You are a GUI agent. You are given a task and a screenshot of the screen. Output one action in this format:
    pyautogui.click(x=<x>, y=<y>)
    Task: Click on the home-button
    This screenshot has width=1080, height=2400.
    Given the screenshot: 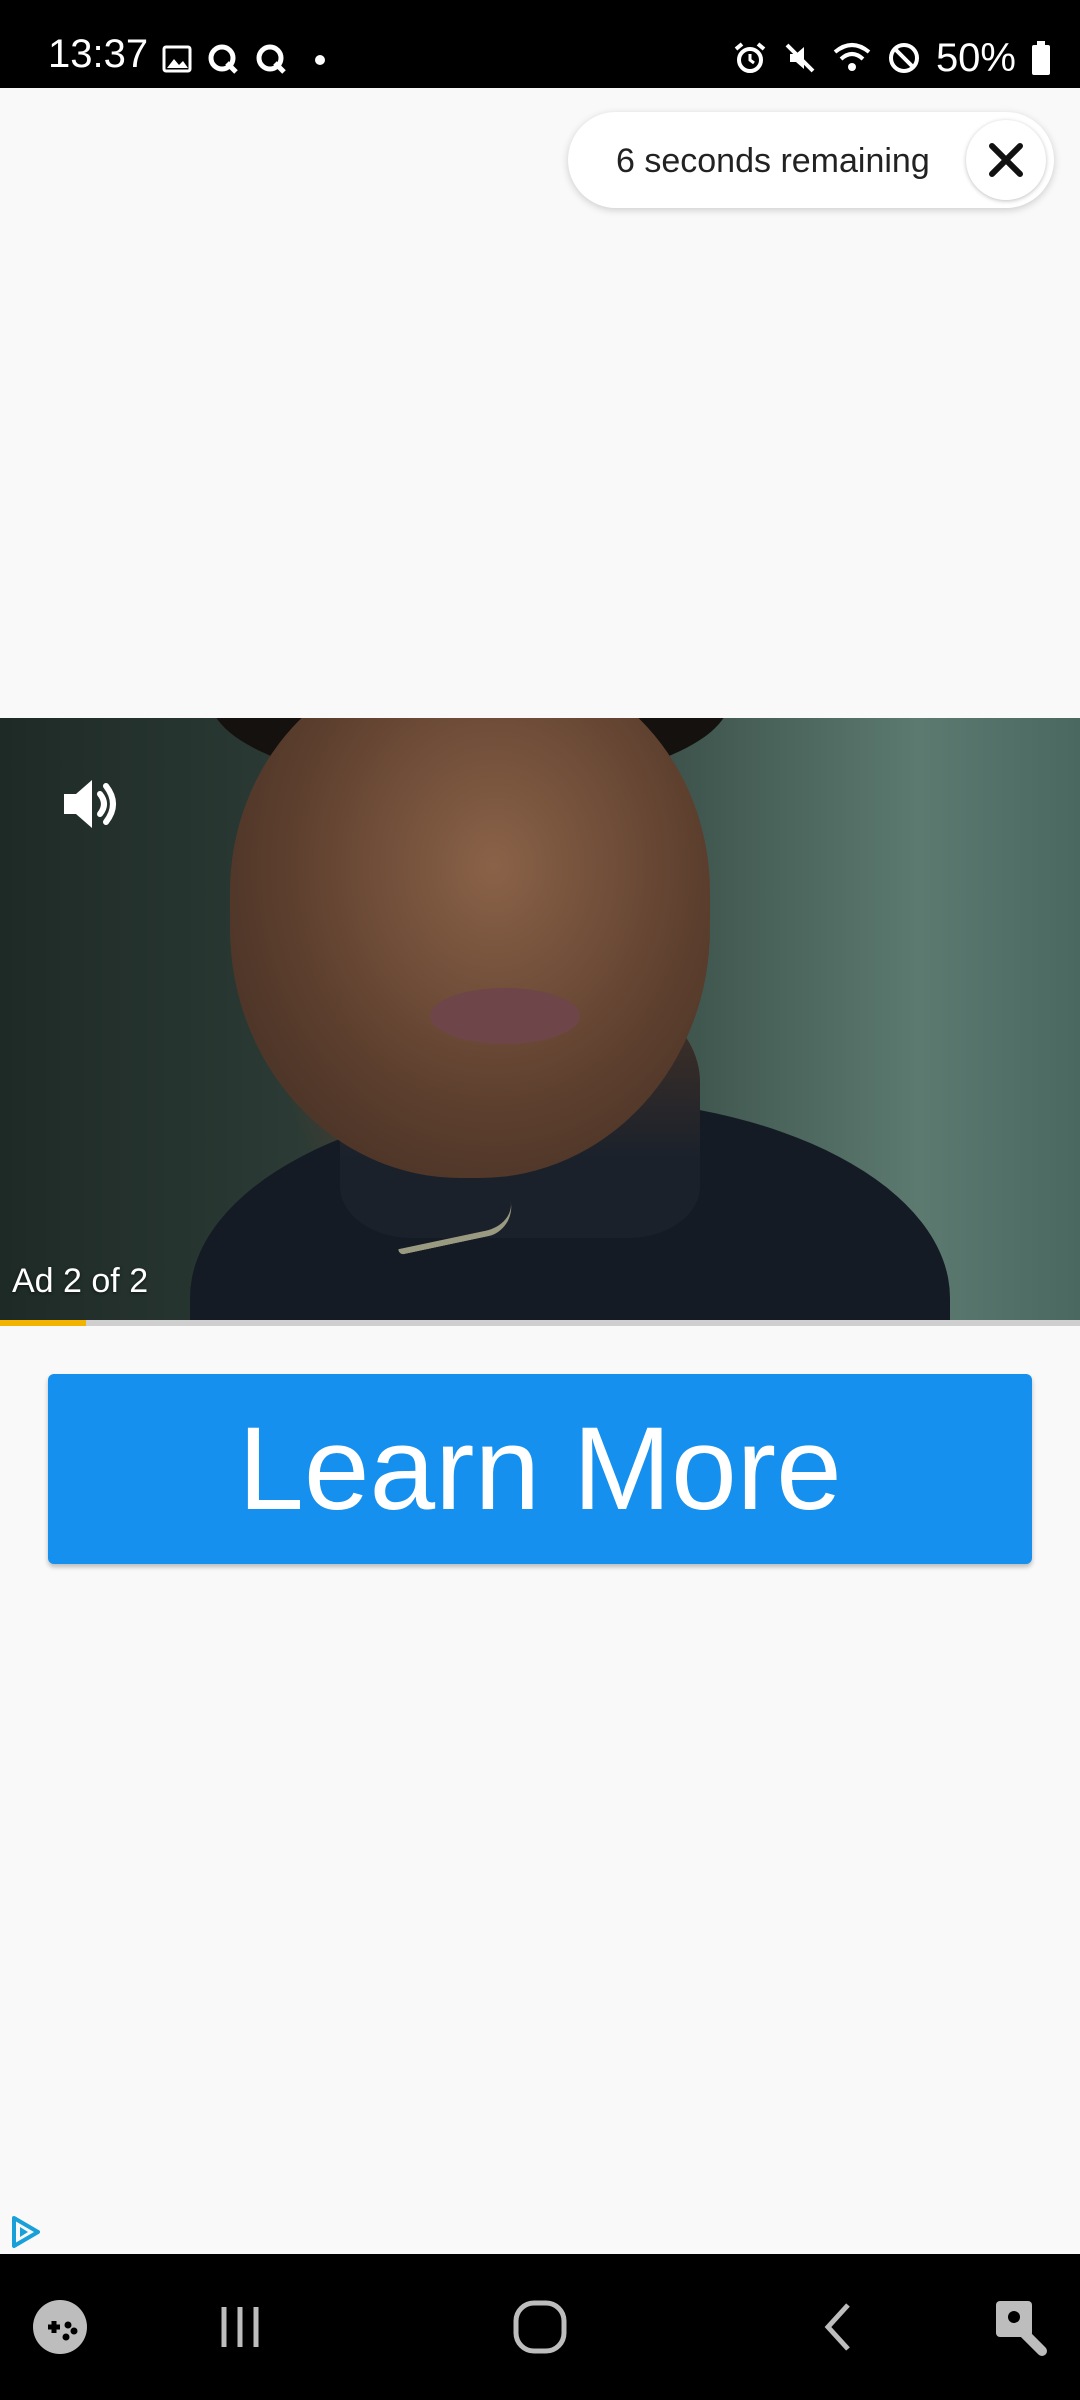 What is the action you would take?
    pyautogui.click(x=540, y=2327)
    